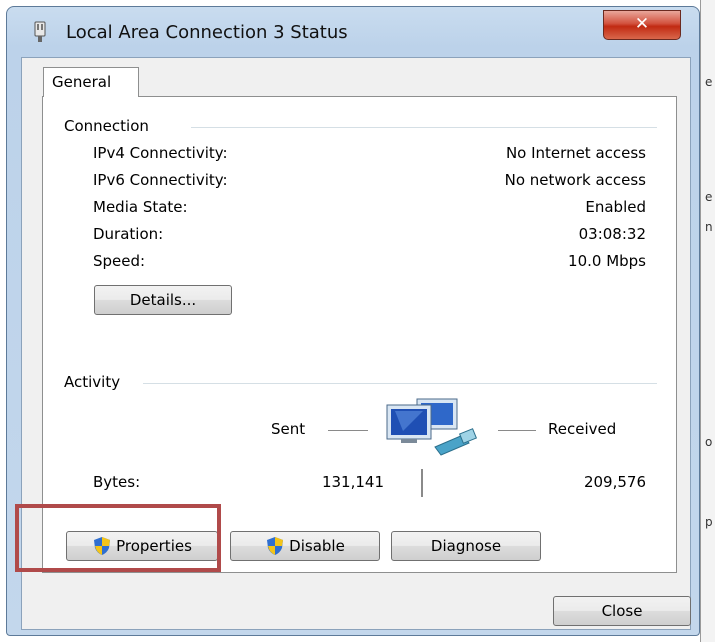  I want to click on disable-button: Disable, so click(305, 546).